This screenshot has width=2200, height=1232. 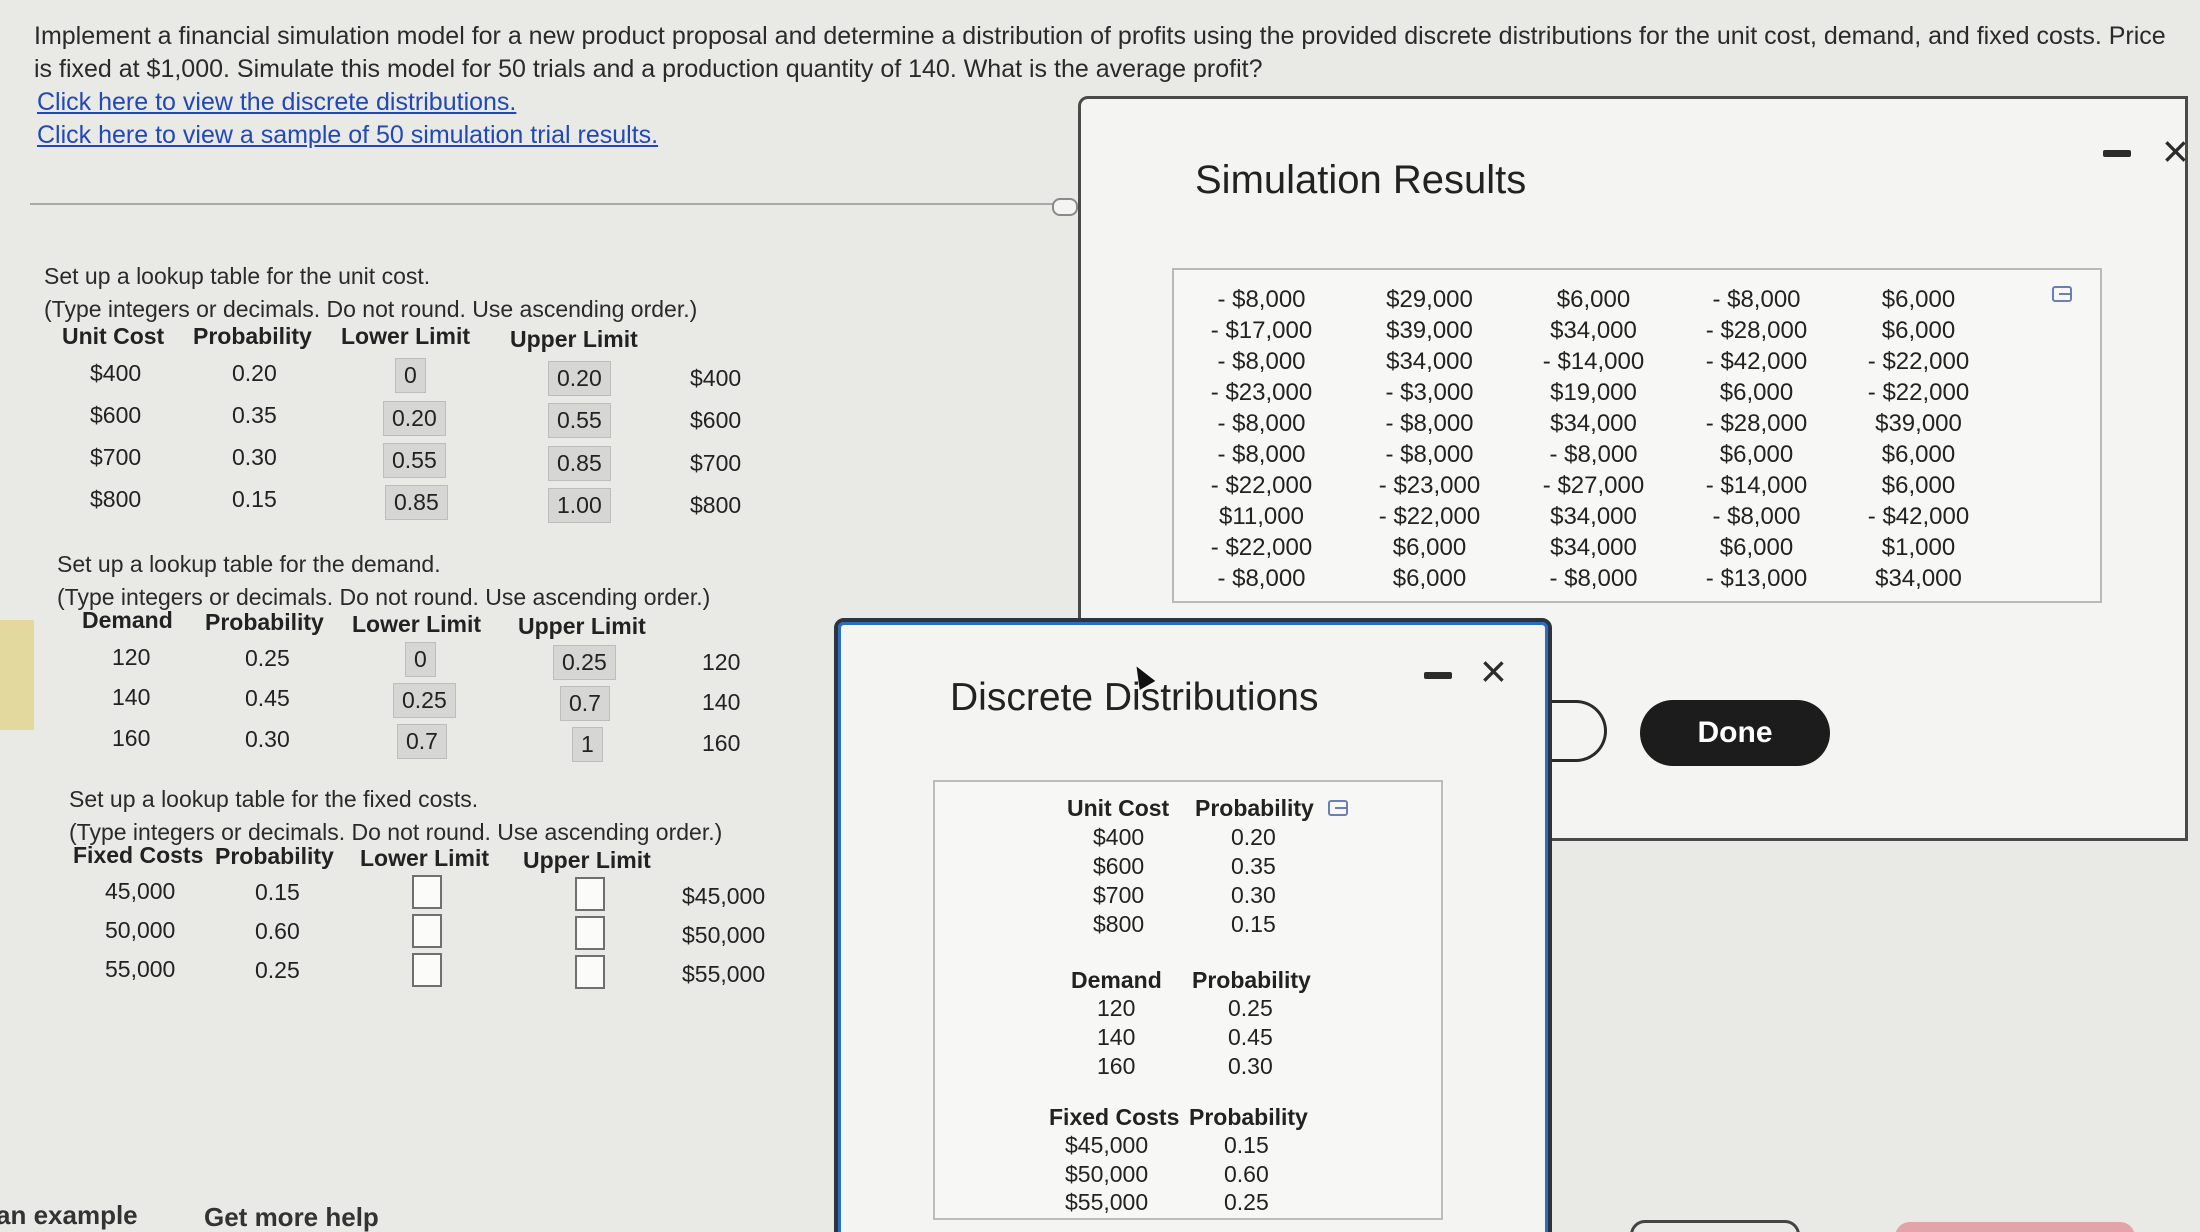 What do you see at coordinates (579, 463) in the screenshot?
I see `unit-cost-upper-input: 0.85` at bounding box center [579, 463].